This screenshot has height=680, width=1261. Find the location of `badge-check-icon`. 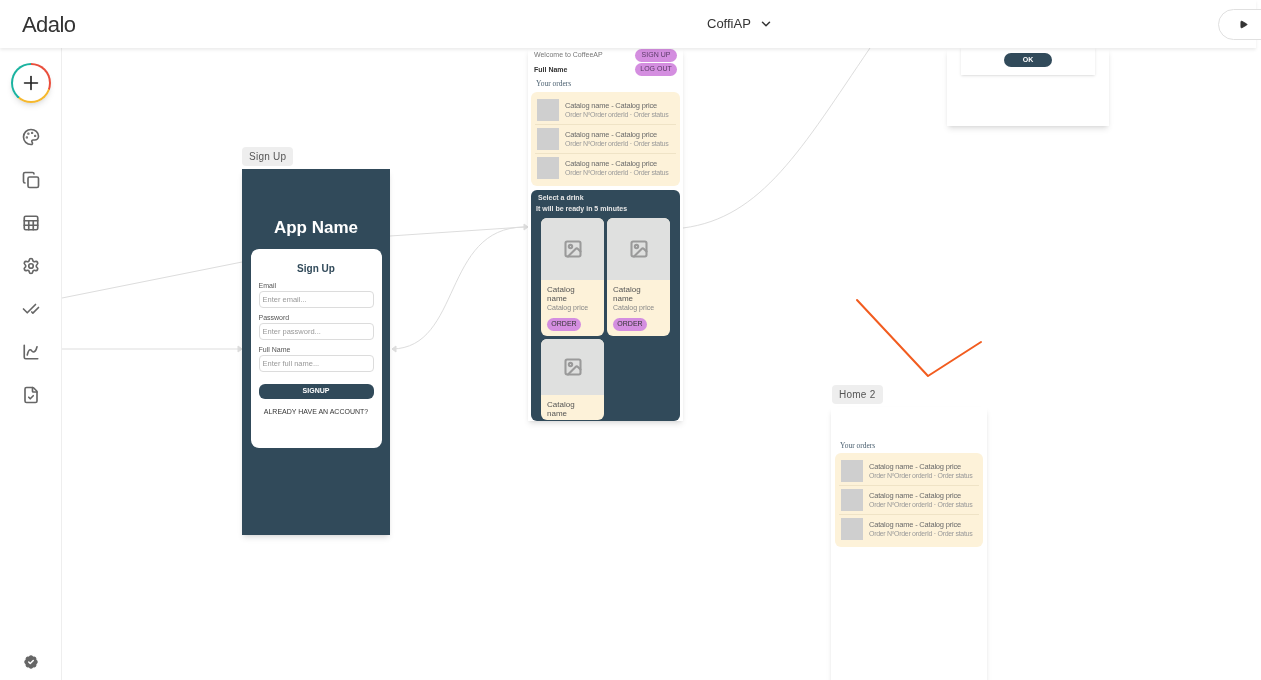

badge-check-icon is located at coordinates (30, 662).